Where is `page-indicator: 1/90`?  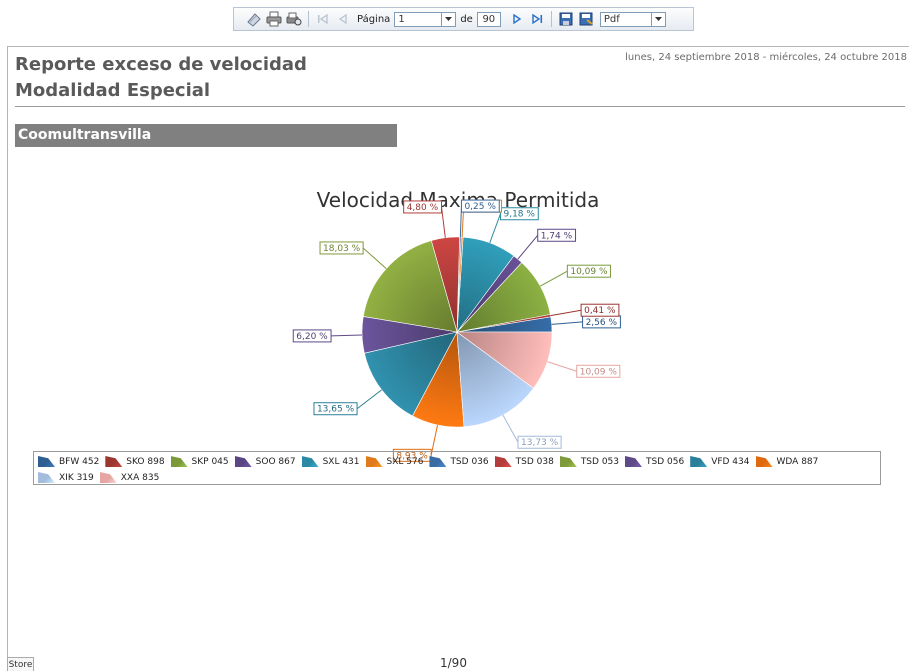 page-indicator: 1/90 is located at coordinates (453, 663).